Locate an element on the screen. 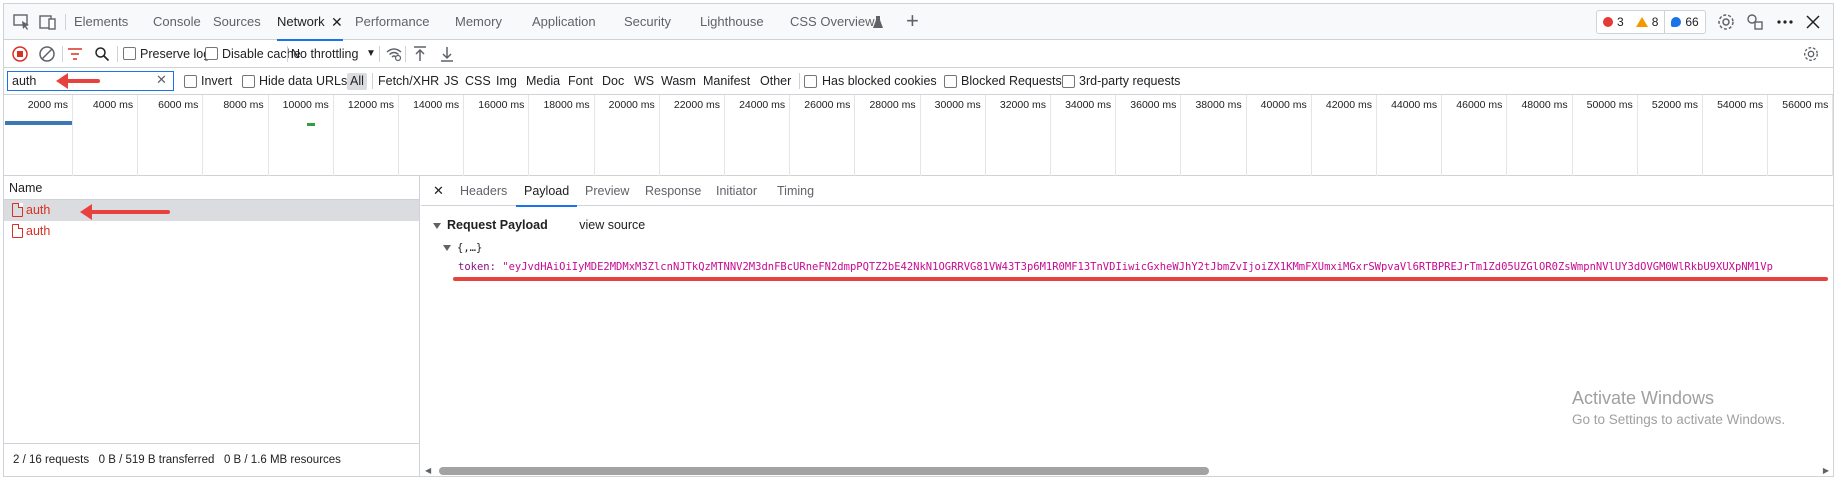 The height and width of the screenshot is (477, 1834). scroll-right-icon: ▶ is located at coordinates (1826, 470).